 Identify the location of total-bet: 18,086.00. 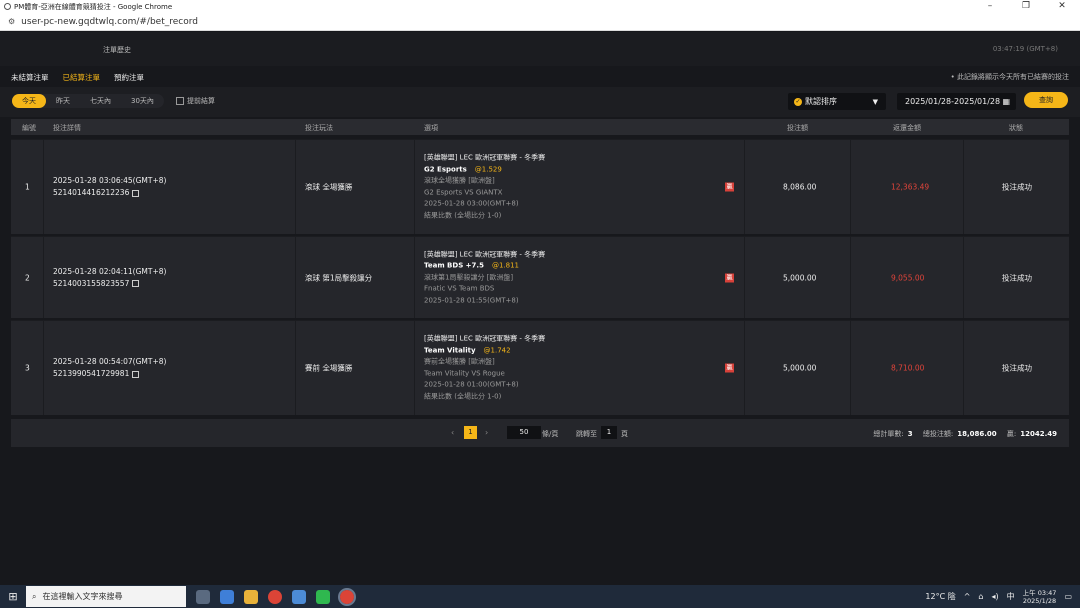
(977, 434).